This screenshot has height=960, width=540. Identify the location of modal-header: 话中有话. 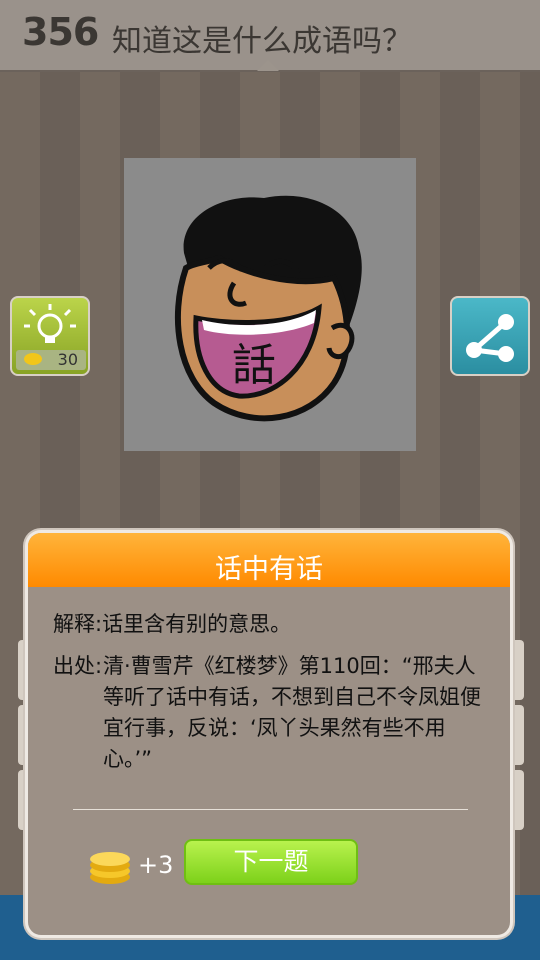
(269, 560).